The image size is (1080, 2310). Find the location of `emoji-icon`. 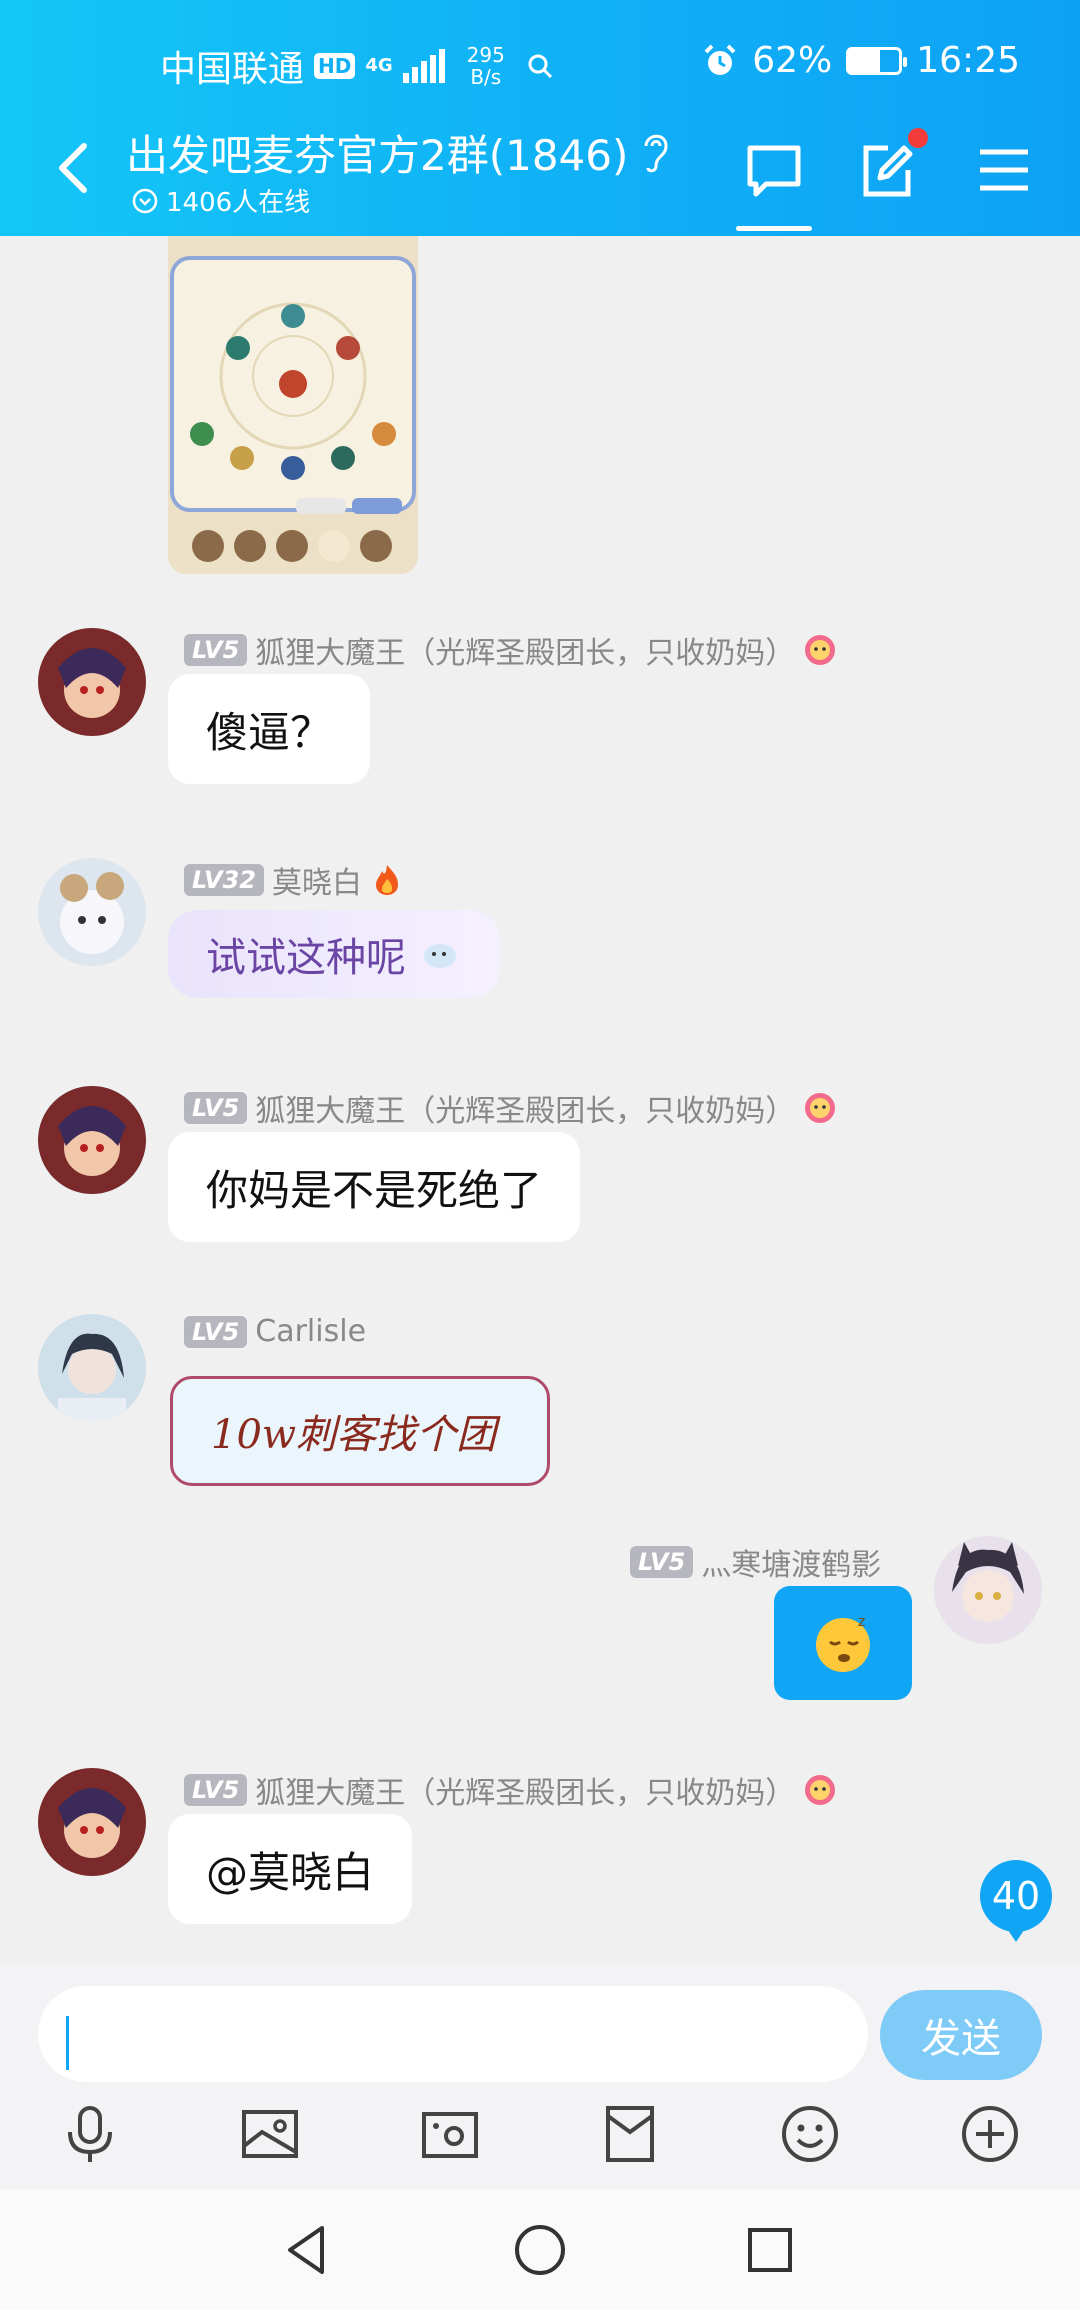

emoji-icon is located at coordinates (810, 2134).